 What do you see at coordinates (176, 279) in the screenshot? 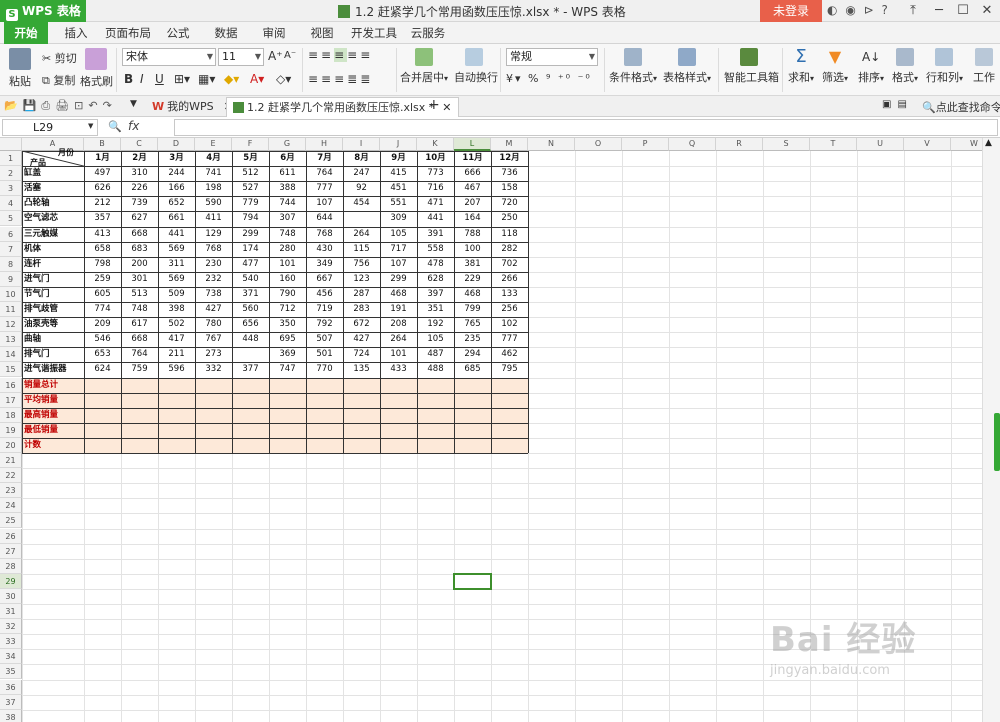
I see `data-cell: 569` at bounding box center [176, 279].